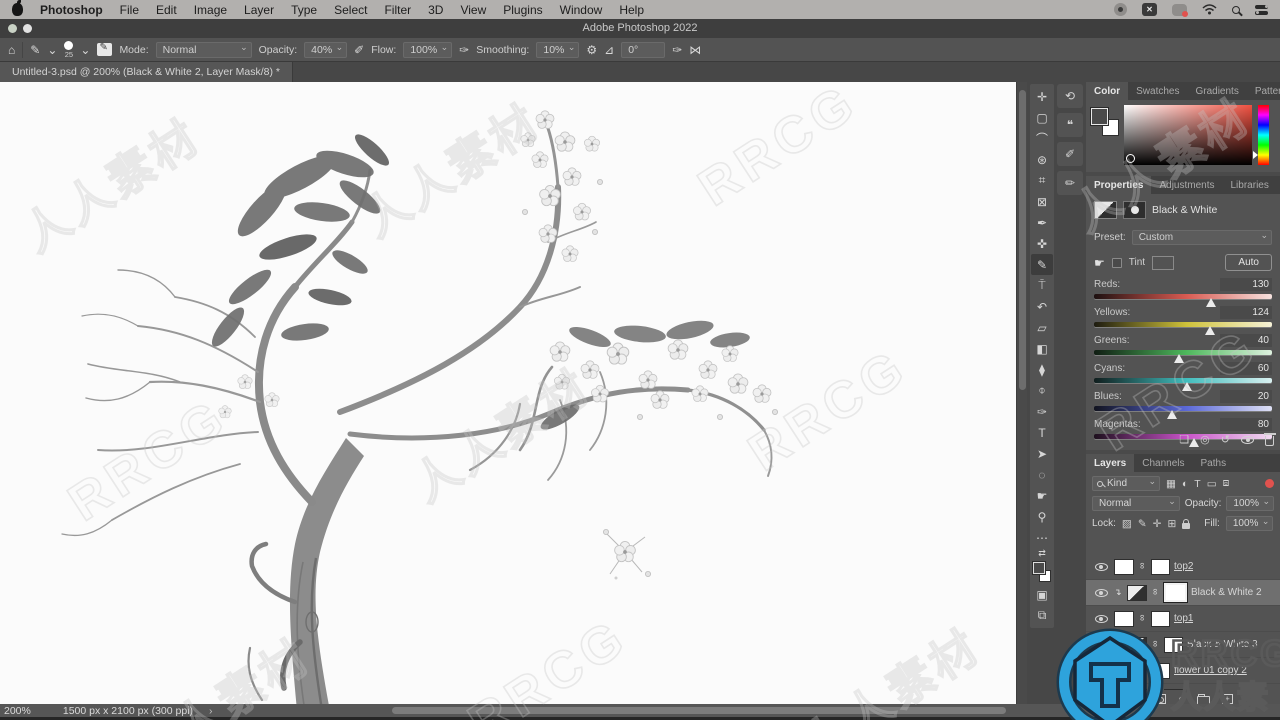 This screenshot has width=1280, height=720. I want to click on add-layer-mask-icon, so click(1160, 699).